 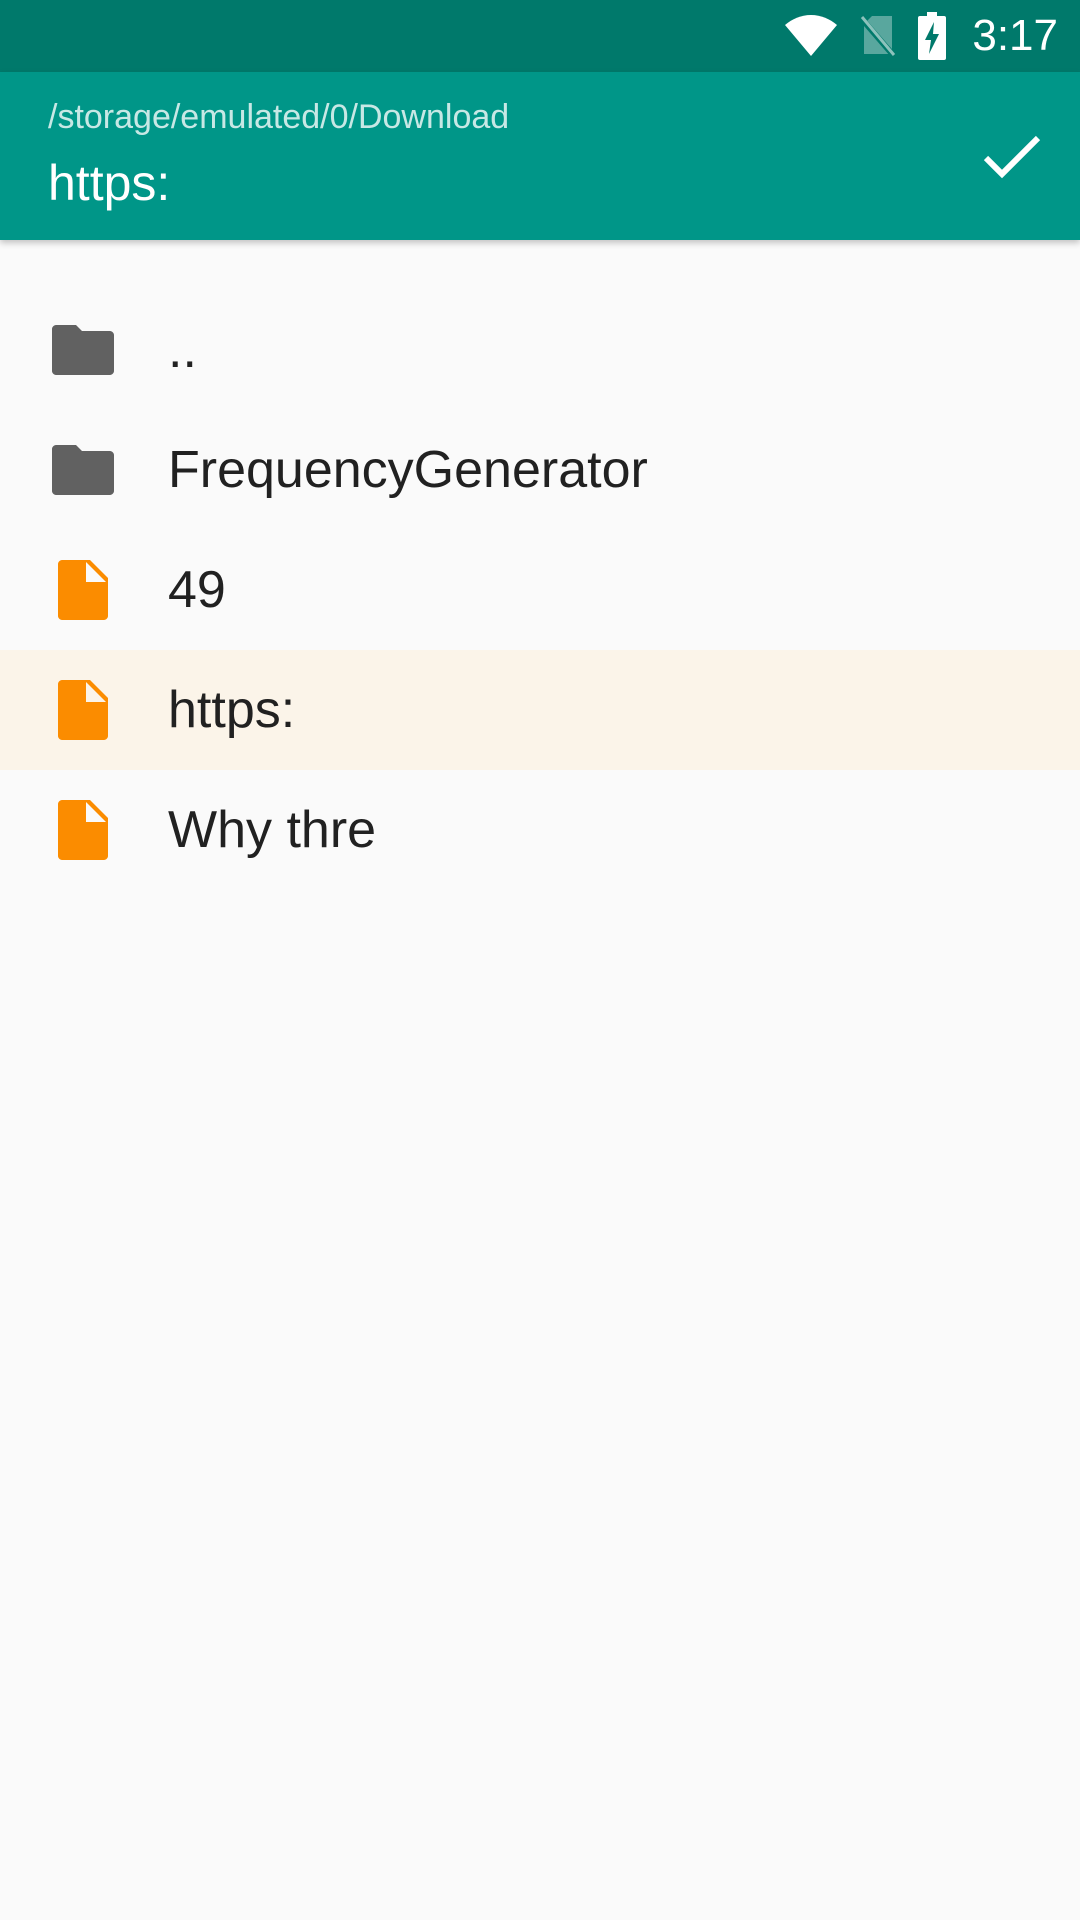 What do you see at coordinates (540, 36) in the screenshot?
I see `status-bar: 3:17` at bounding box center [540, 36].